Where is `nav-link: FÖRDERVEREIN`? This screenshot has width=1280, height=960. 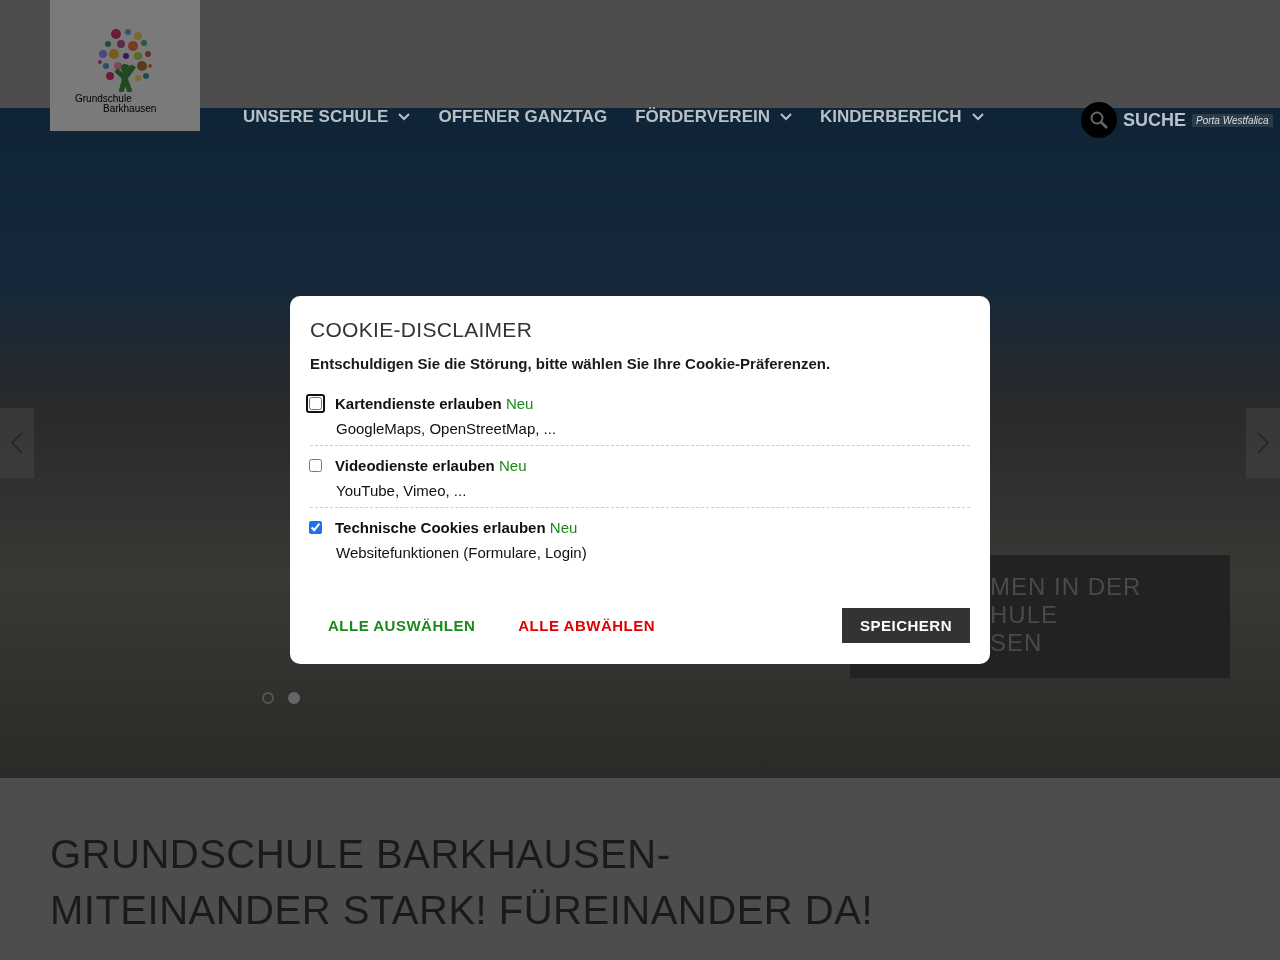 nav-link: FÖRDERVEREIN is located at coordinates (713, 117).